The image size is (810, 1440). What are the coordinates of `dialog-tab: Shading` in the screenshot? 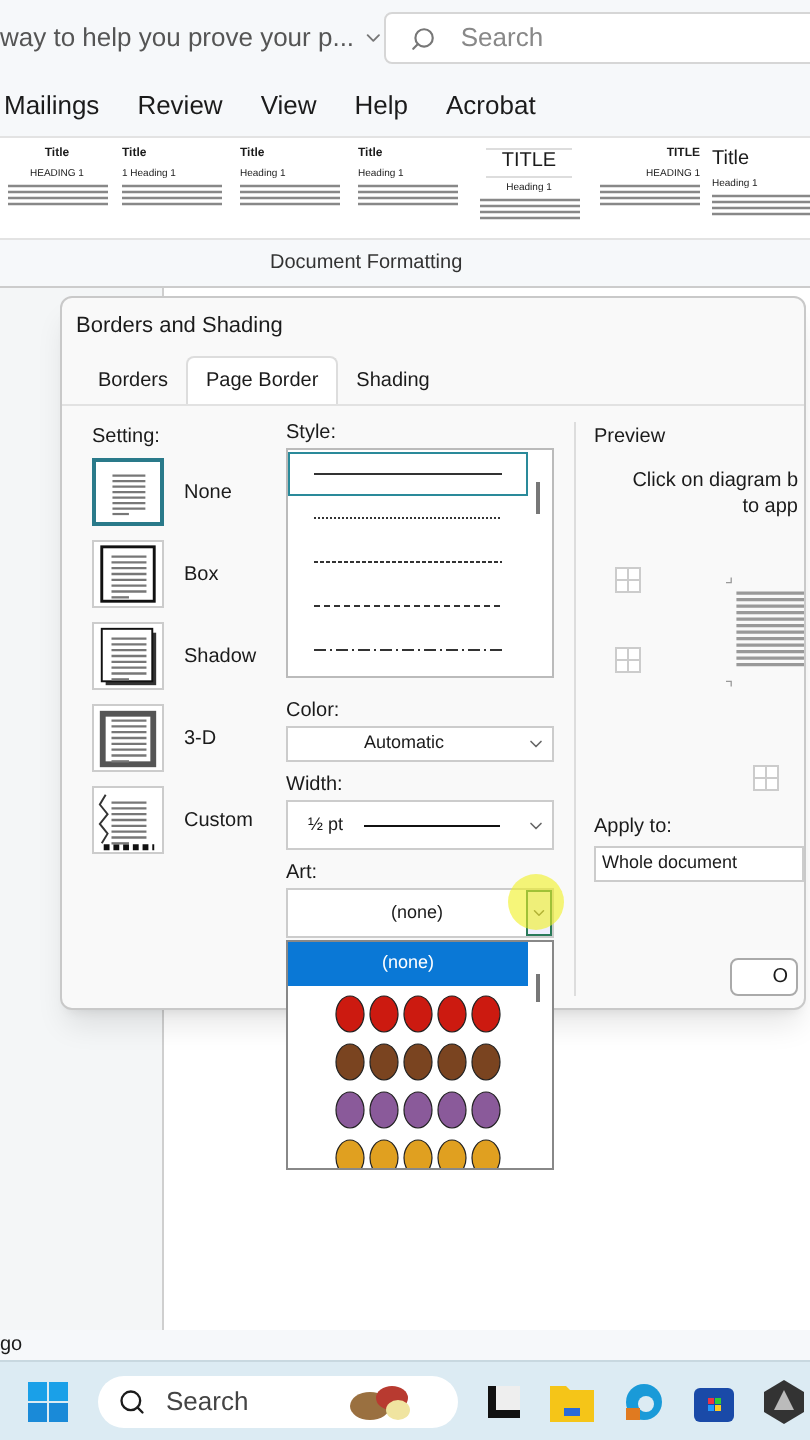 It's located at (393, 380).